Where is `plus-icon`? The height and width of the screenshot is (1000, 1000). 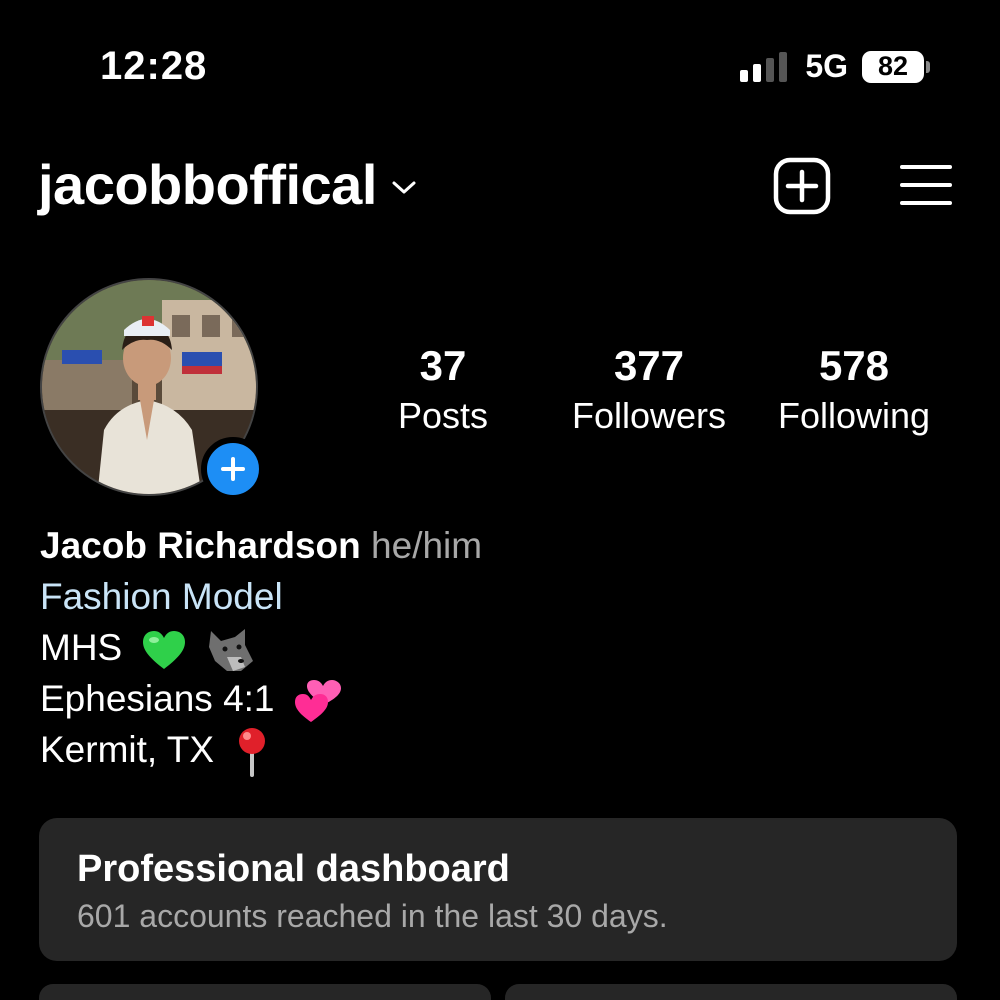
plus-icon is located at coordinates (233, 469).